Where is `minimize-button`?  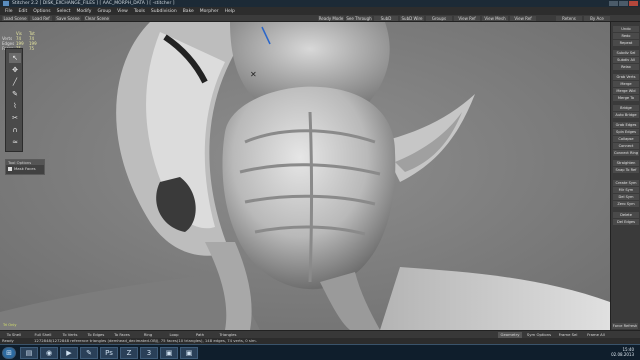 minimize-button is located at coordinates (613, 3).